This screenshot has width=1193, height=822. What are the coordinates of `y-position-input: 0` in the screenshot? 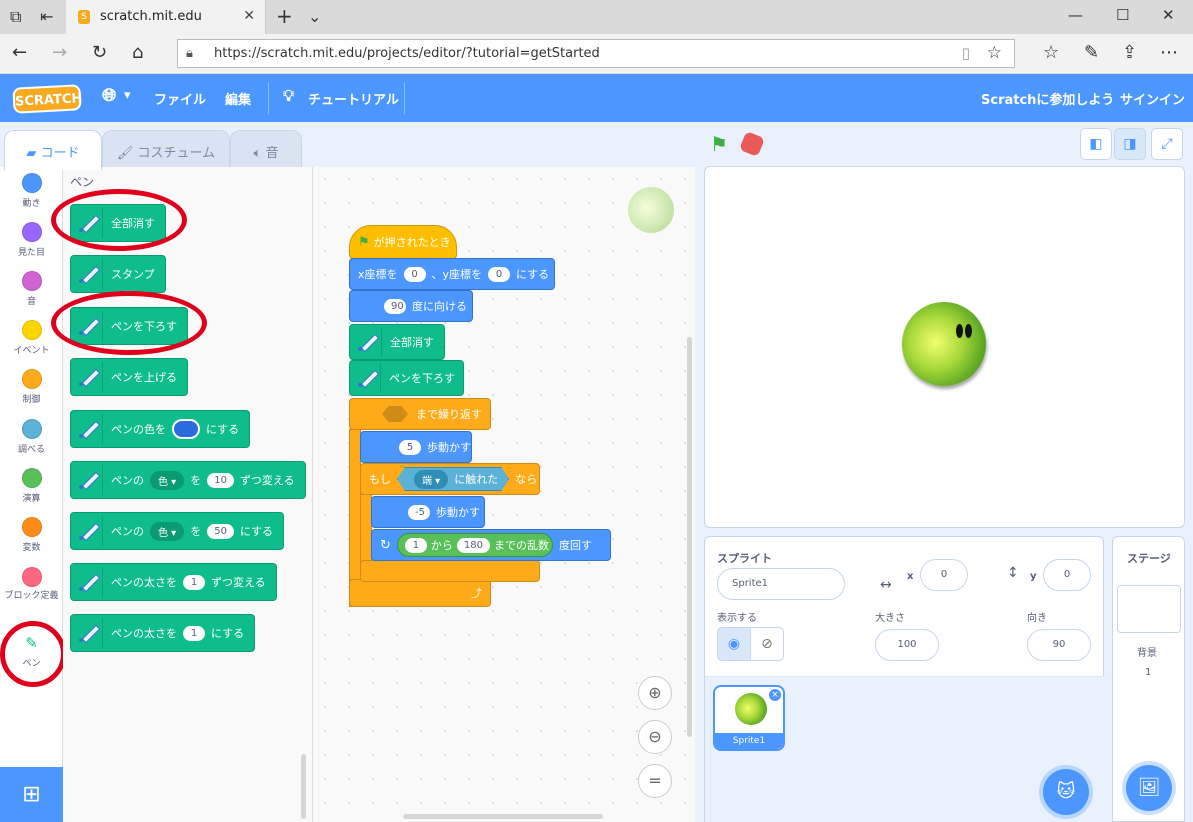 It's located at (1067, 575).